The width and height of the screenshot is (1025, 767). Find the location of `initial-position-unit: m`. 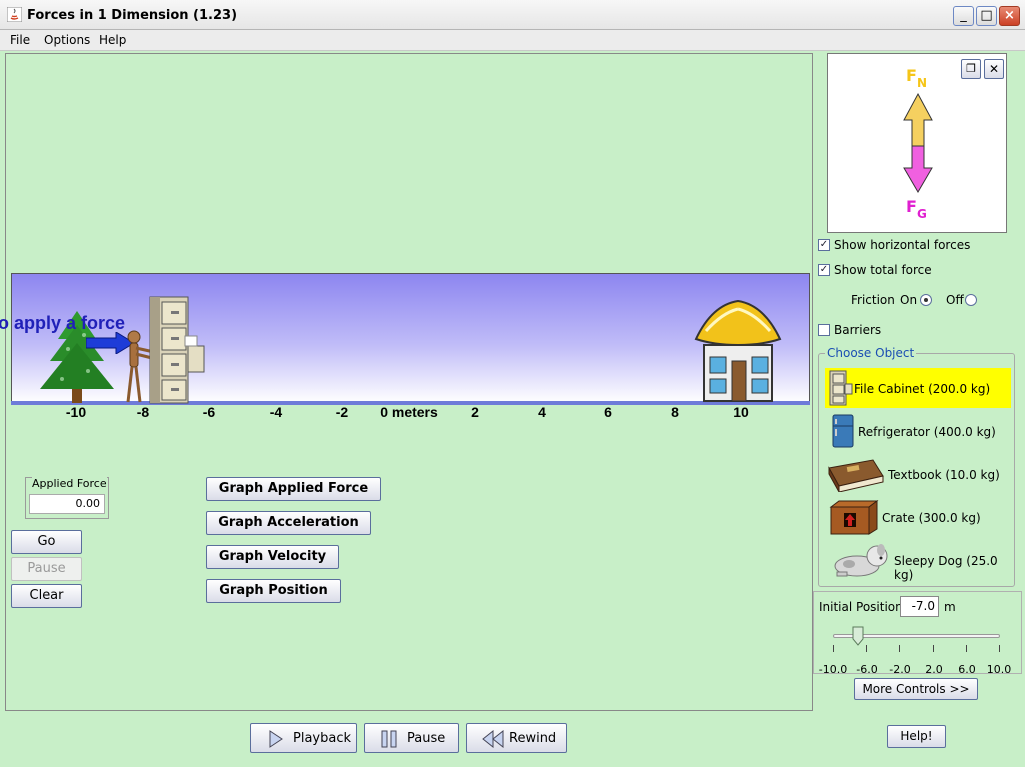

initial-position-unit: m is located at coordinates (950, 607).